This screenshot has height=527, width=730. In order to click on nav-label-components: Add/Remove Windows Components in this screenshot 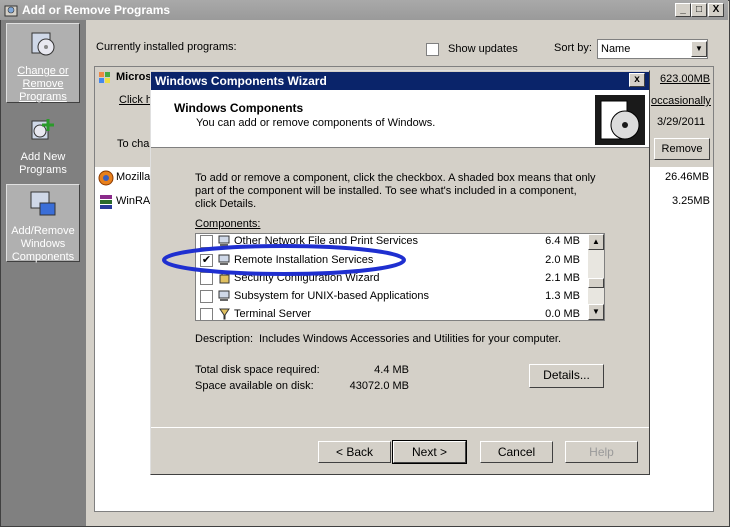, I will do `click(43, 244)`.